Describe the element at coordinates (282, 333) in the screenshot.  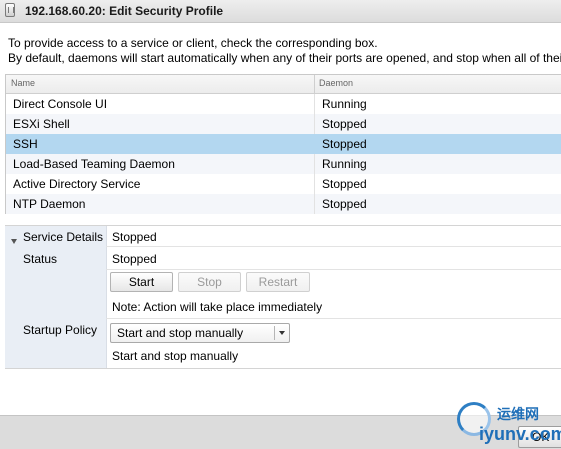
I see `chevron-down-icon` at that location.